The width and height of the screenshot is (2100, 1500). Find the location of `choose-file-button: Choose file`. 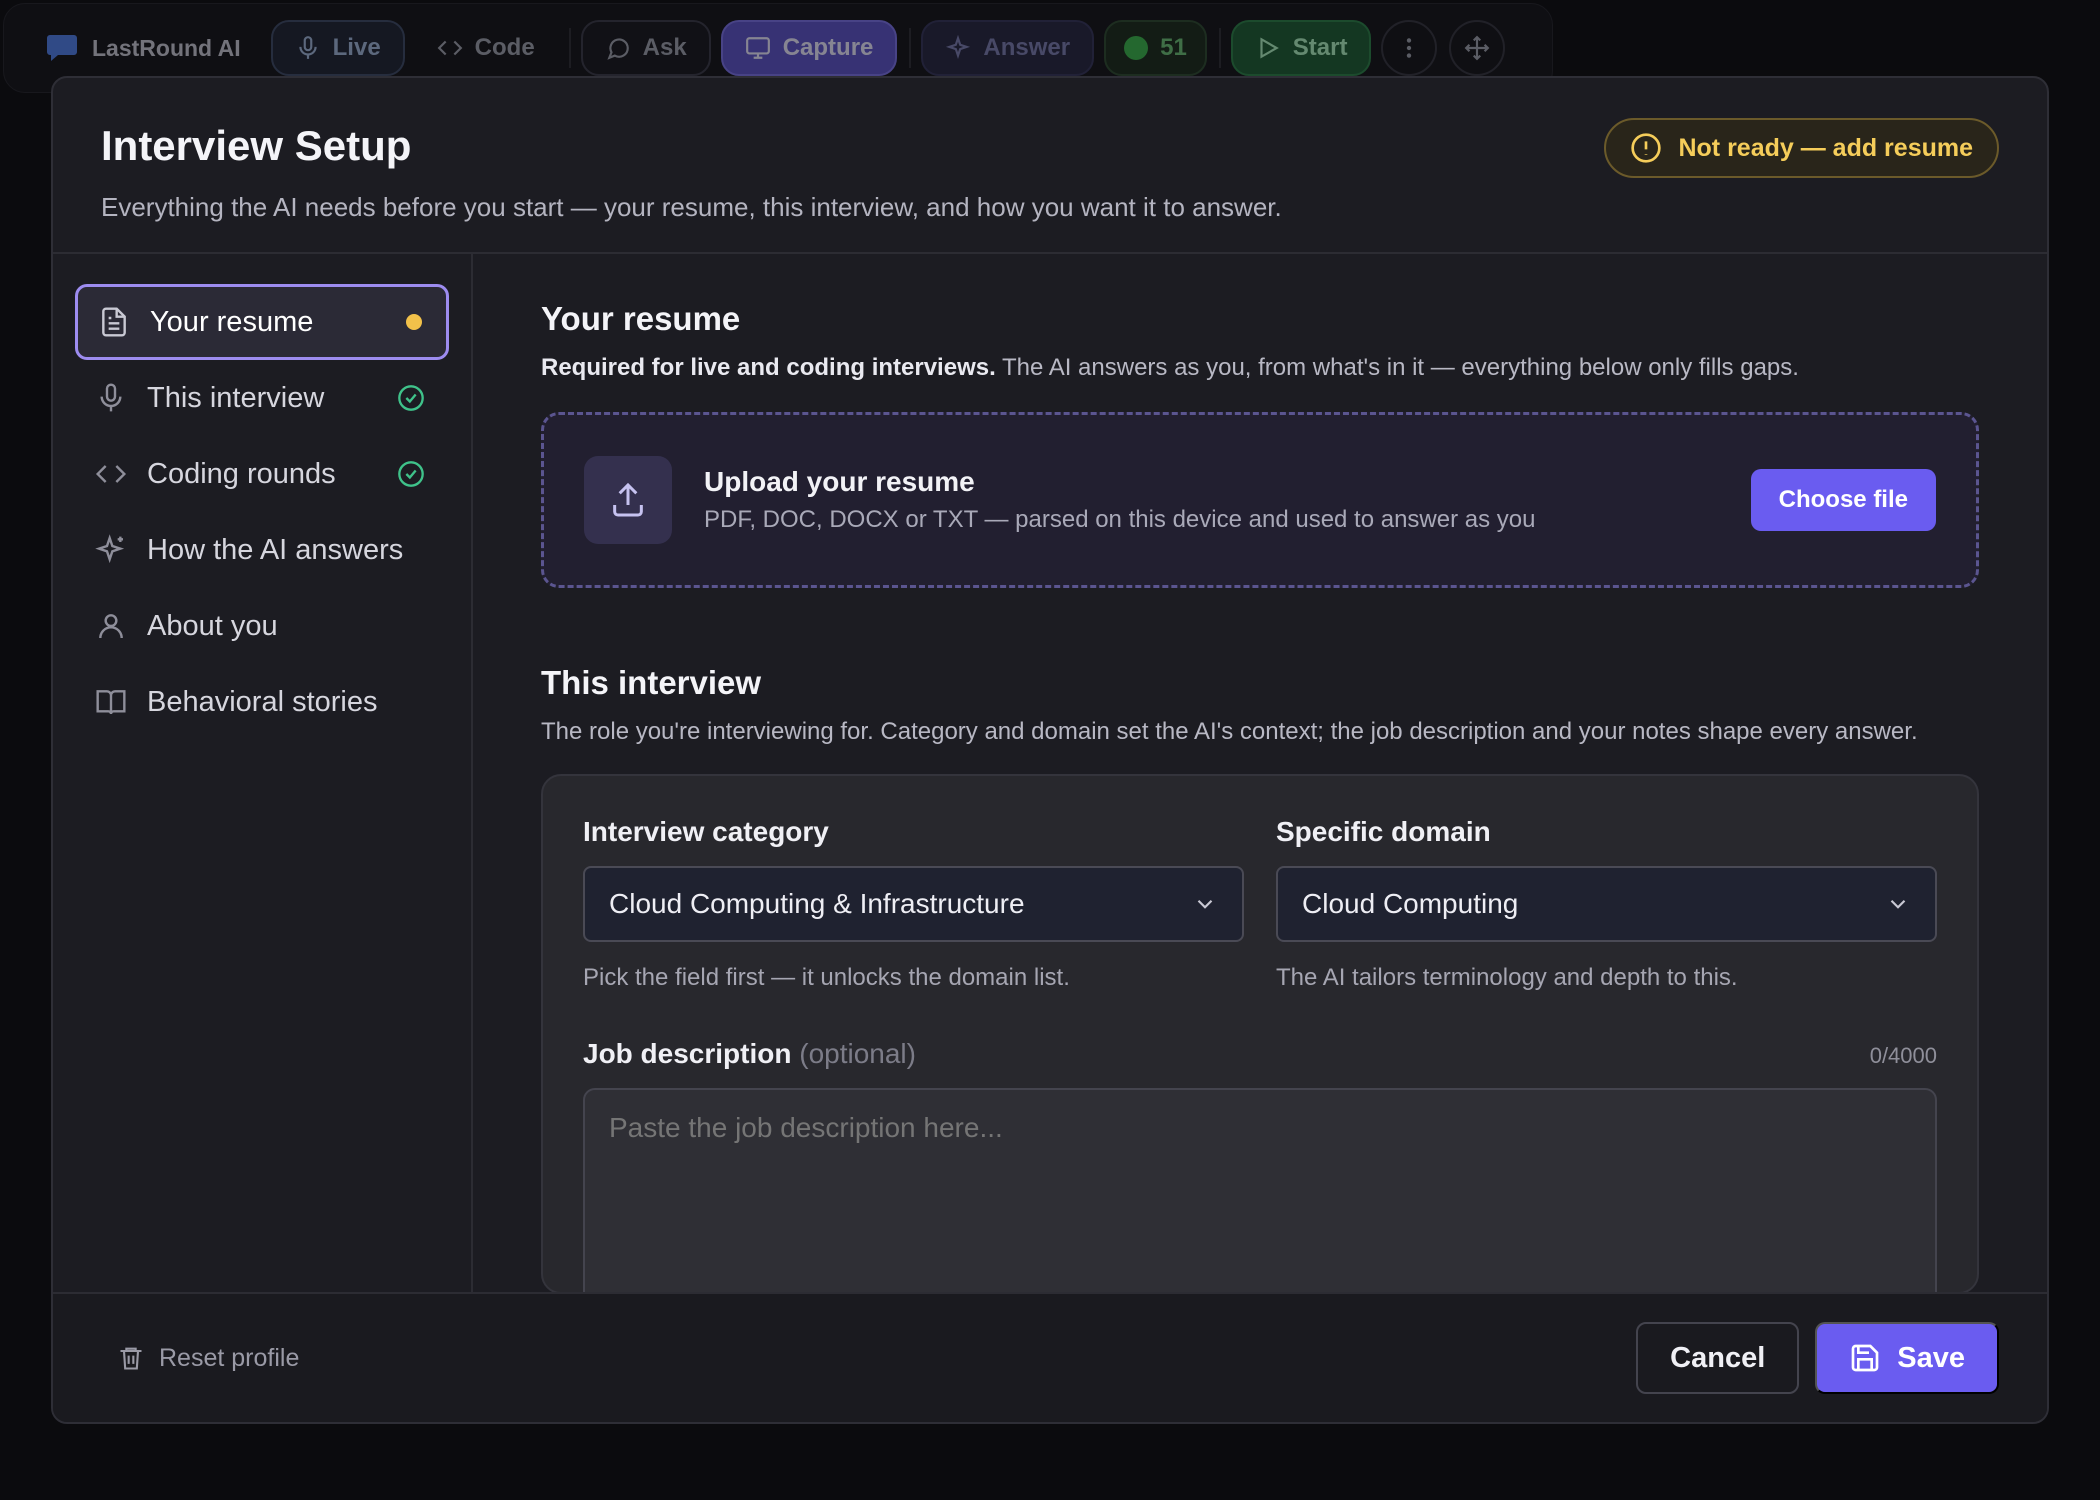

choose-file-button: Choose file is located at coordinates (1843, 500).